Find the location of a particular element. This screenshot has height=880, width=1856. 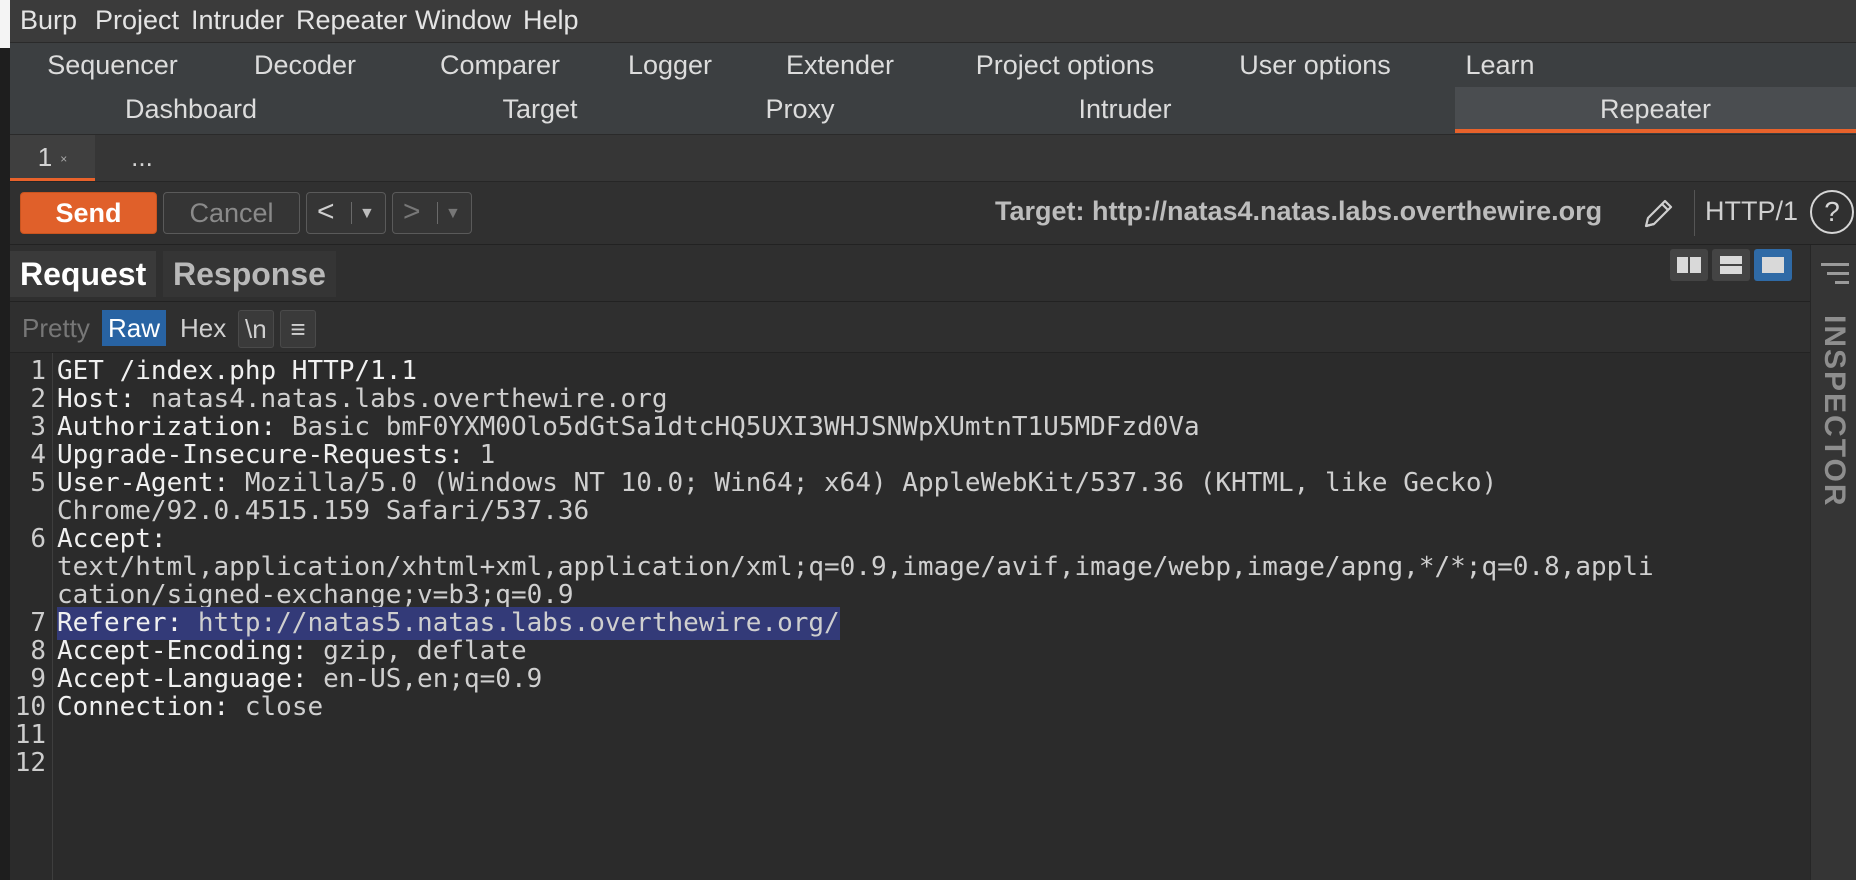

tab-intruder: Intruder is located at coordinates (1125, 110).